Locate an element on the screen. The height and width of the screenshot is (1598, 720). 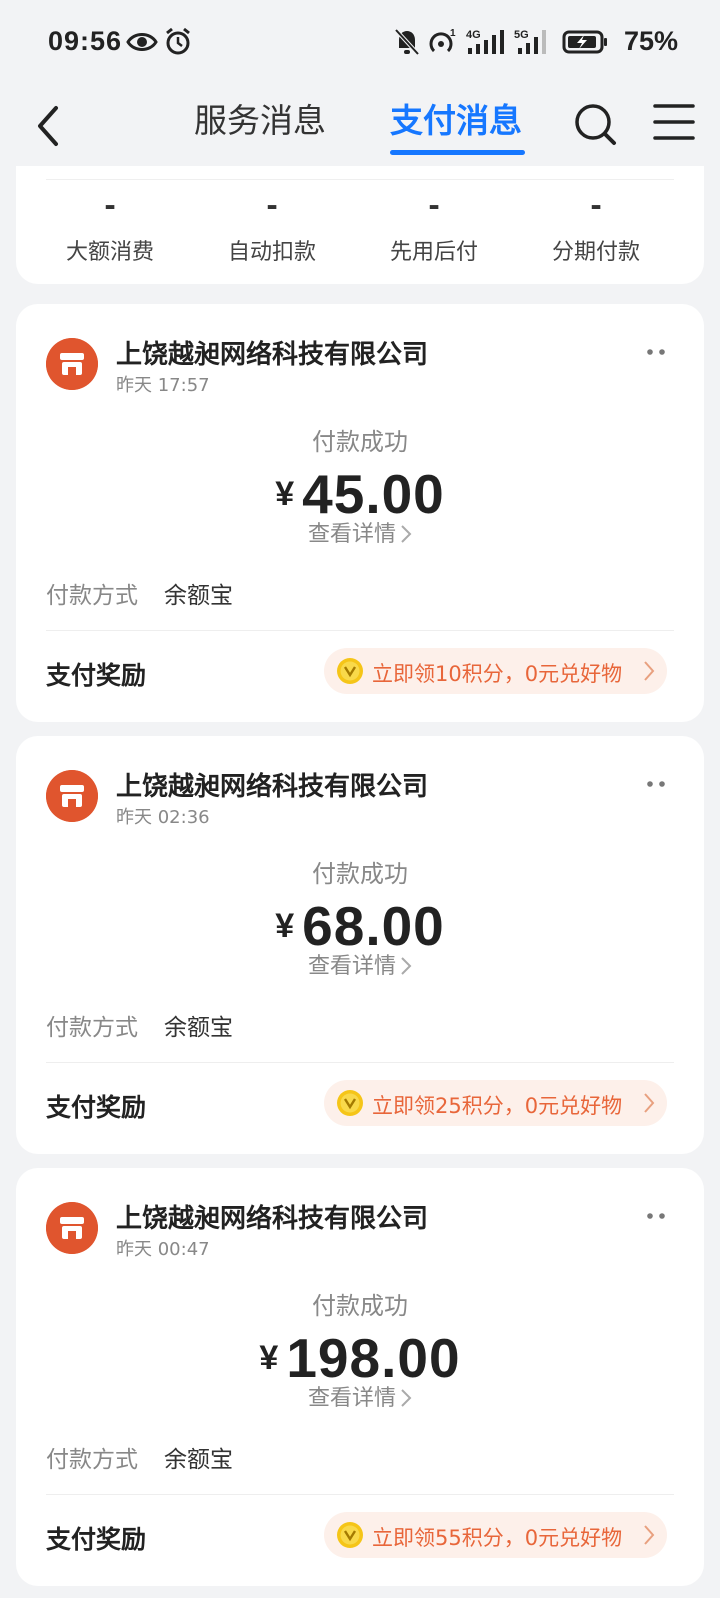
payment-time: 昨天 17:57 is located at coordinates (163, 385).